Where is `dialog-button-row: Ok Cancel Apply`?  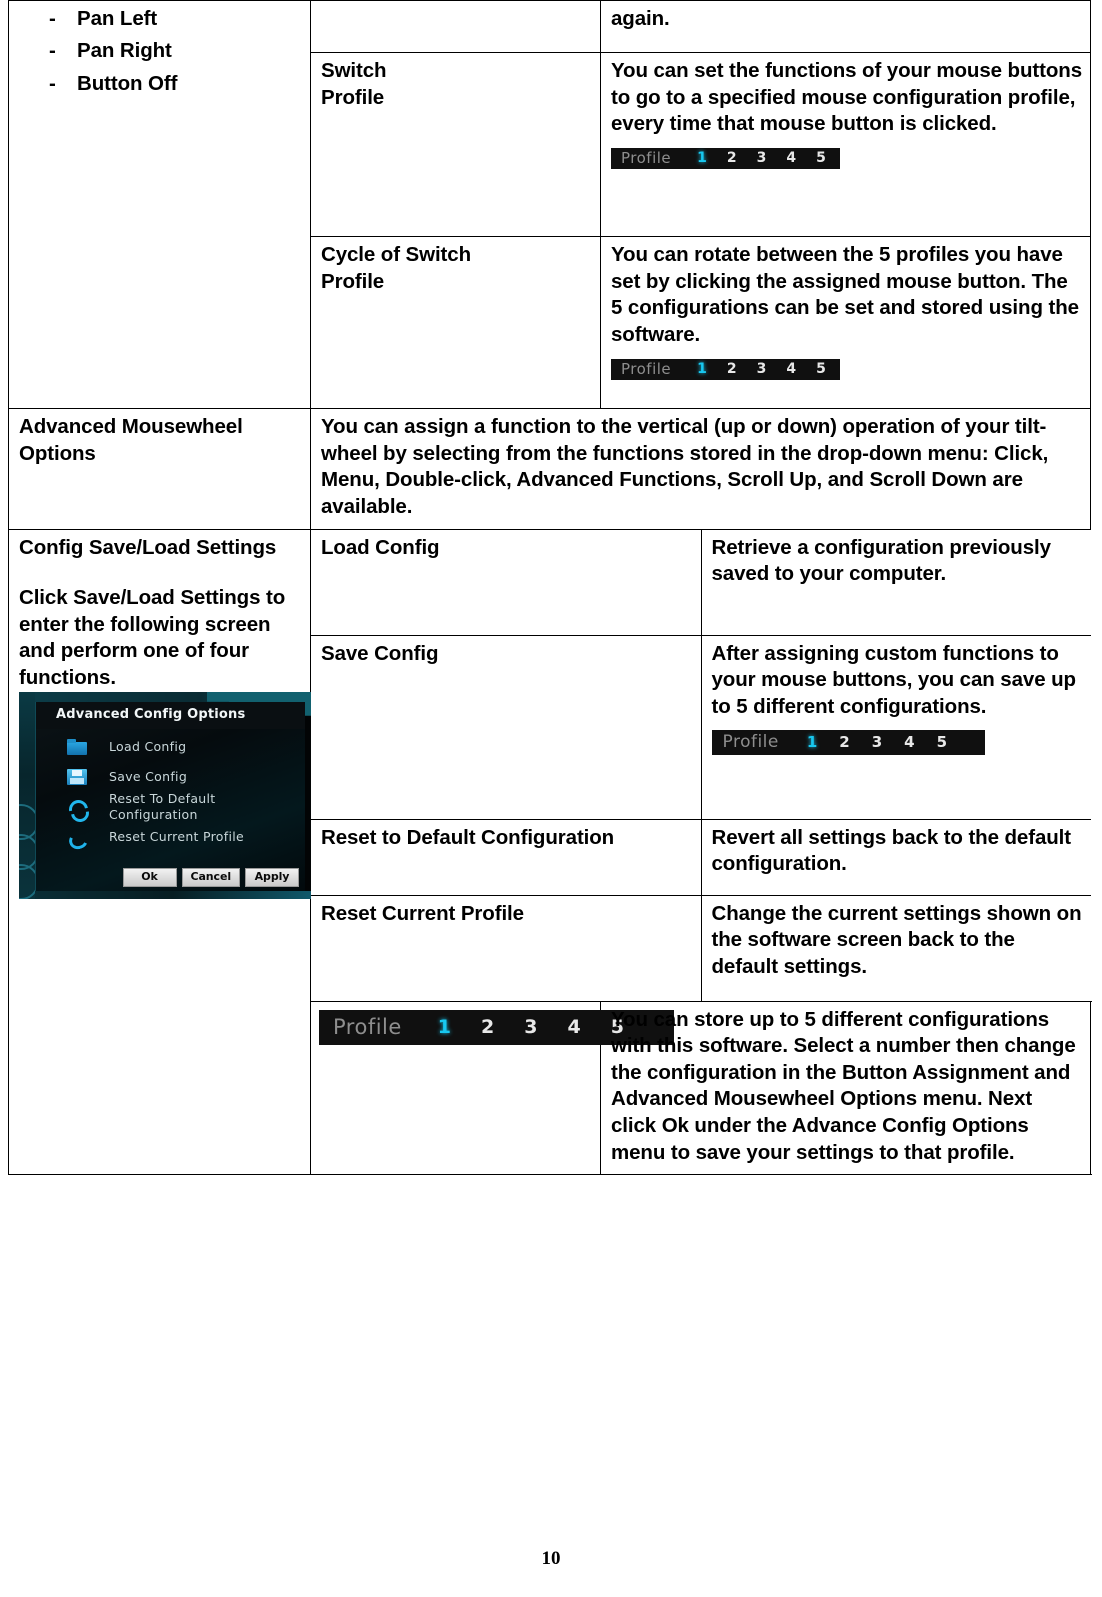
dialog-button-row: Ok Cancel Apply is located at coordinates (210, 877).